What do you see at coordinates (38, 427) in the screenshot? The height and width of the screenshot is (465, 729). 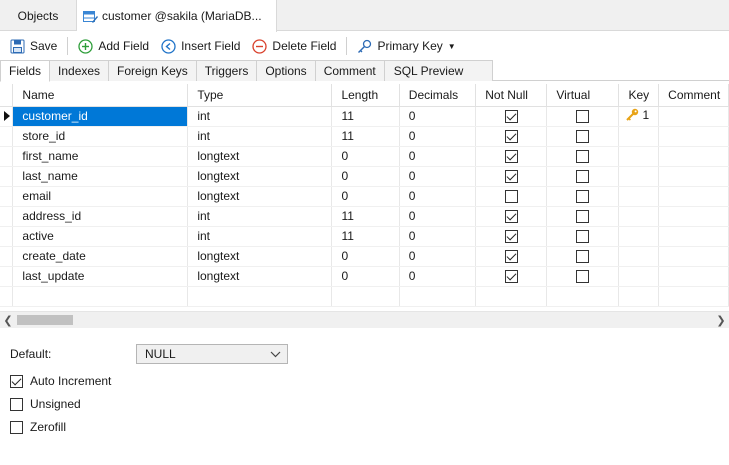 I see `zerofill-checkbox: Zerofill` at bounding box center [38, 427].